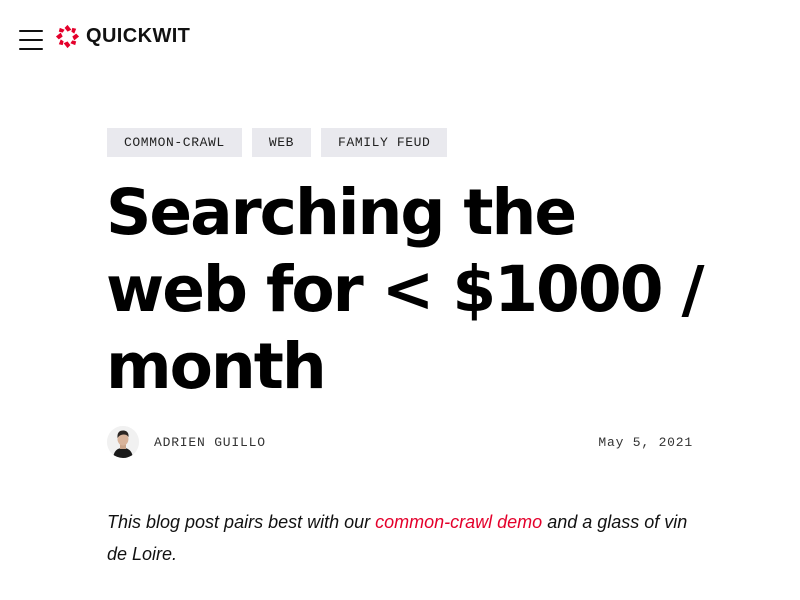 The height and width of the screenshot is (600, 800). Describe the element at coordinates (241, 522) in the screenshot. I see `intro-text-before: This blog post pairs best with our` at that location.